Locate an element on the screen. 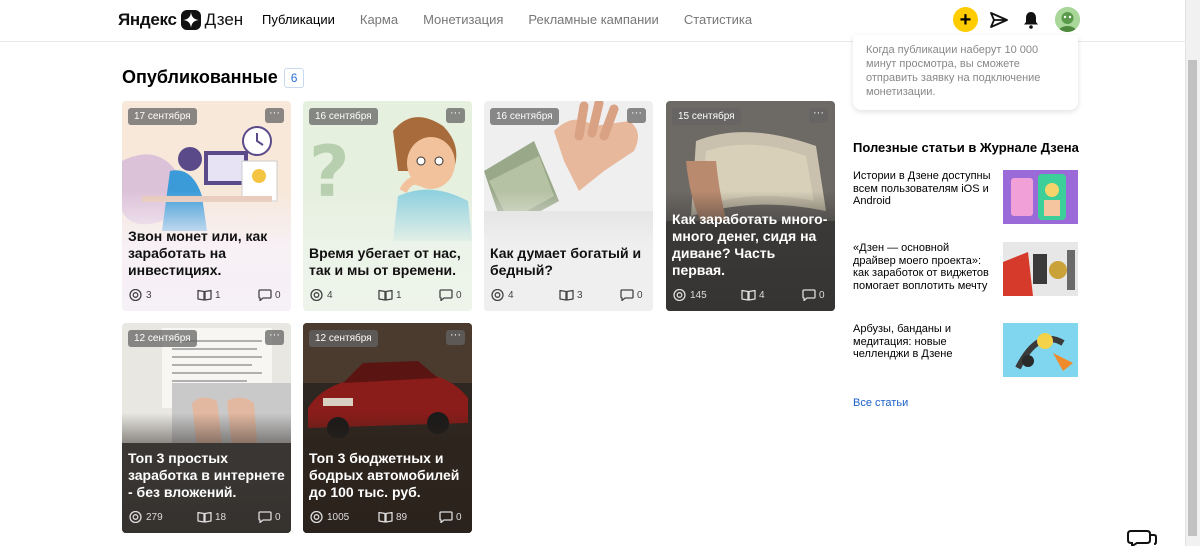 This screenshot has height=546, width=1200. nav-publications: Публикации is located at coordinates (298, 19).